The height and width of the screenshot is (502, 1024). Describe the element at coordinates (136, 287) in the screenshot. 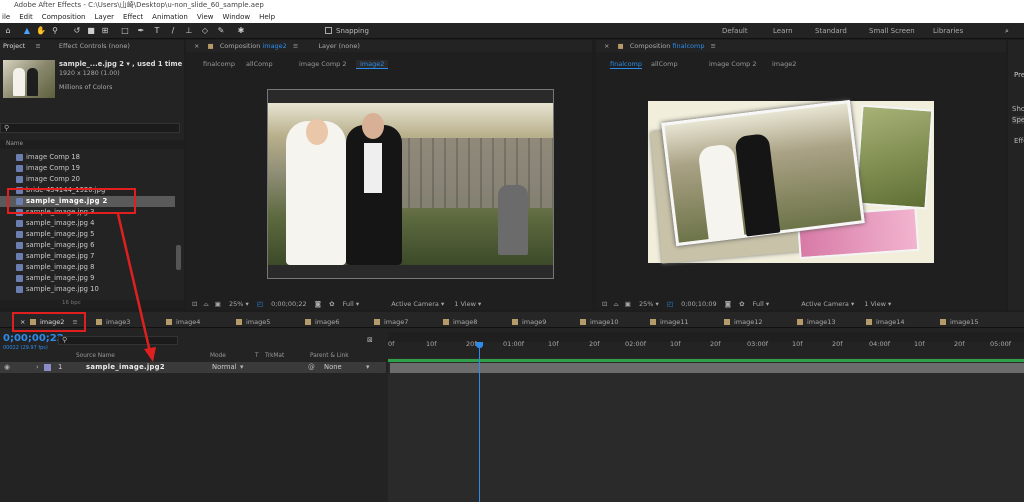

I see `annotation-arrow` at that location.